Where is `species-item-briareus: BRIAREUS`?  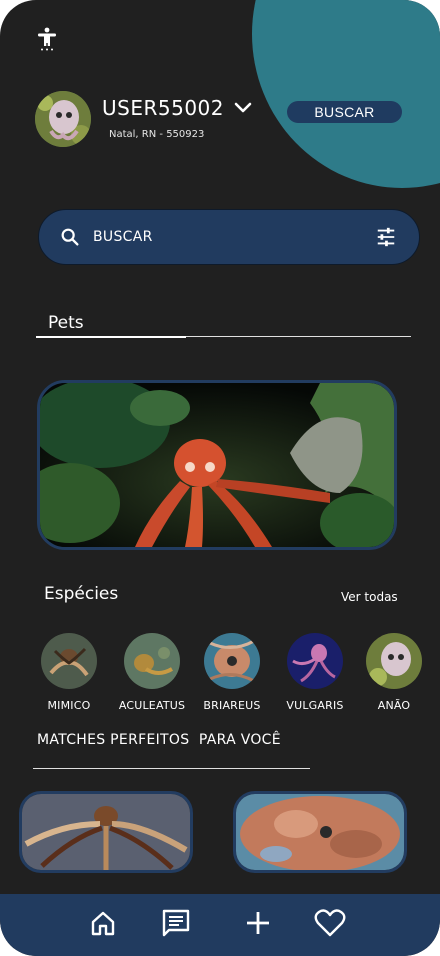 species-item-briareus: BRIAREUS is located at coordinates (232, 672).